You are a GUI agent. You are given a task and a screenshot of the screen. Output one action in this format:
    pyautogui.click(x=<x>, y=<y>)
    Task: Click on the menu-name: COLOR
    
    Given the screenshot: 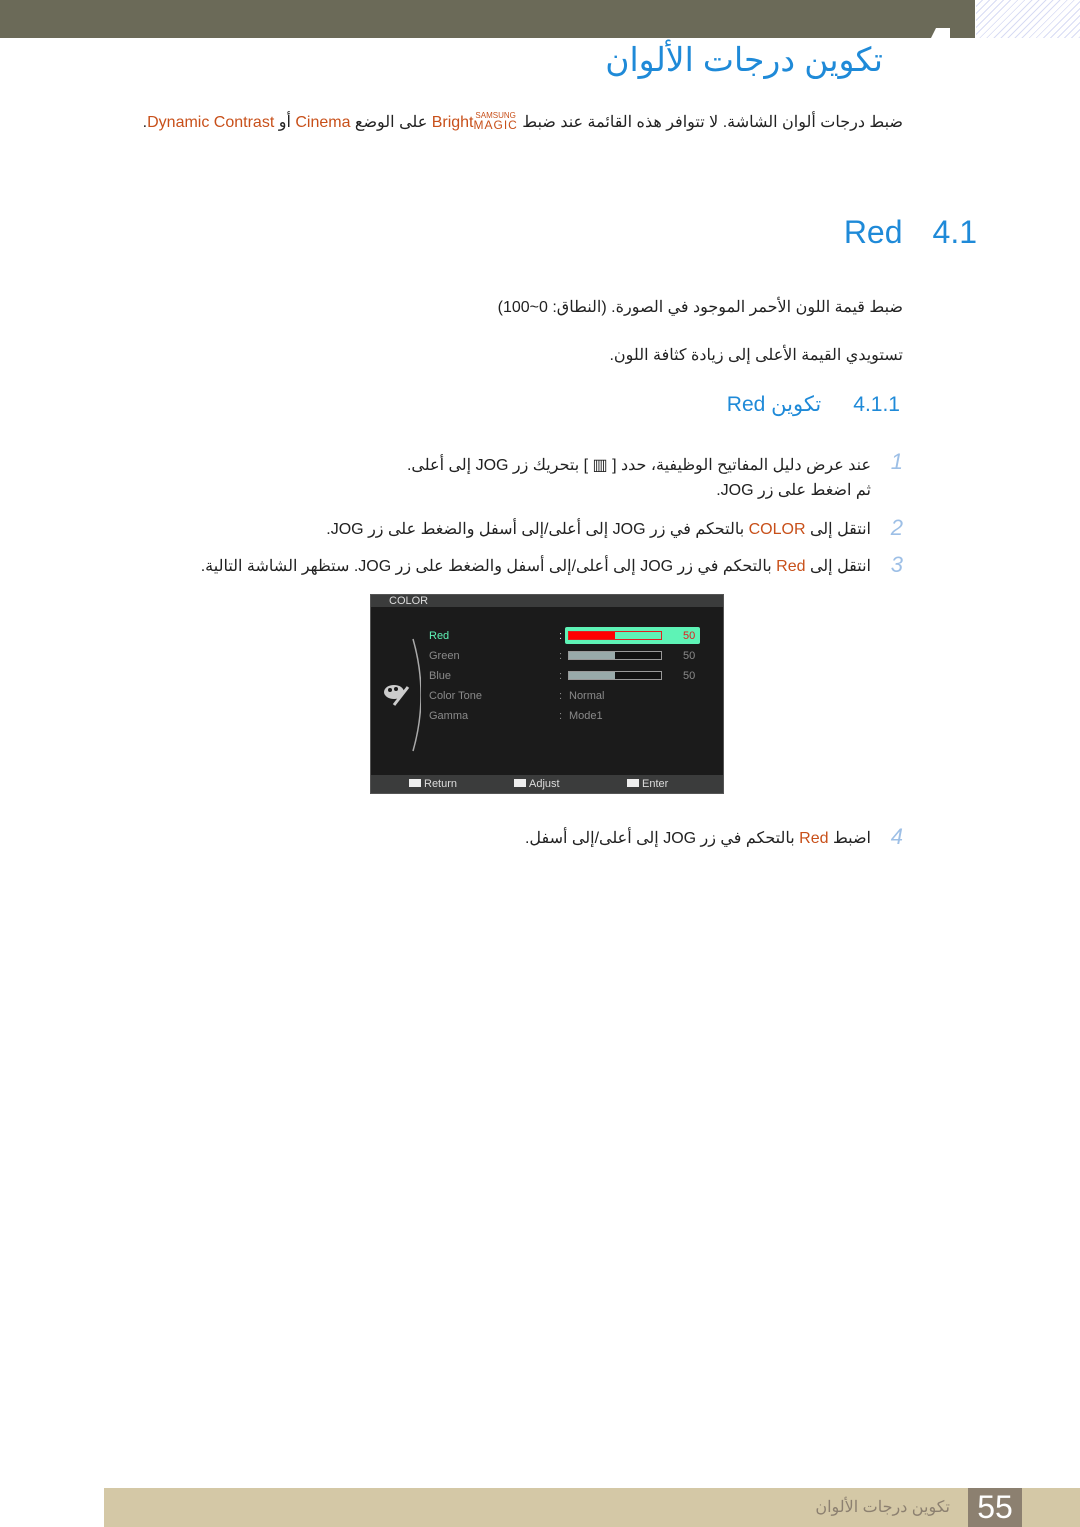 What is the action you would take?
    pyautogui.click(x=777, y=529)
    